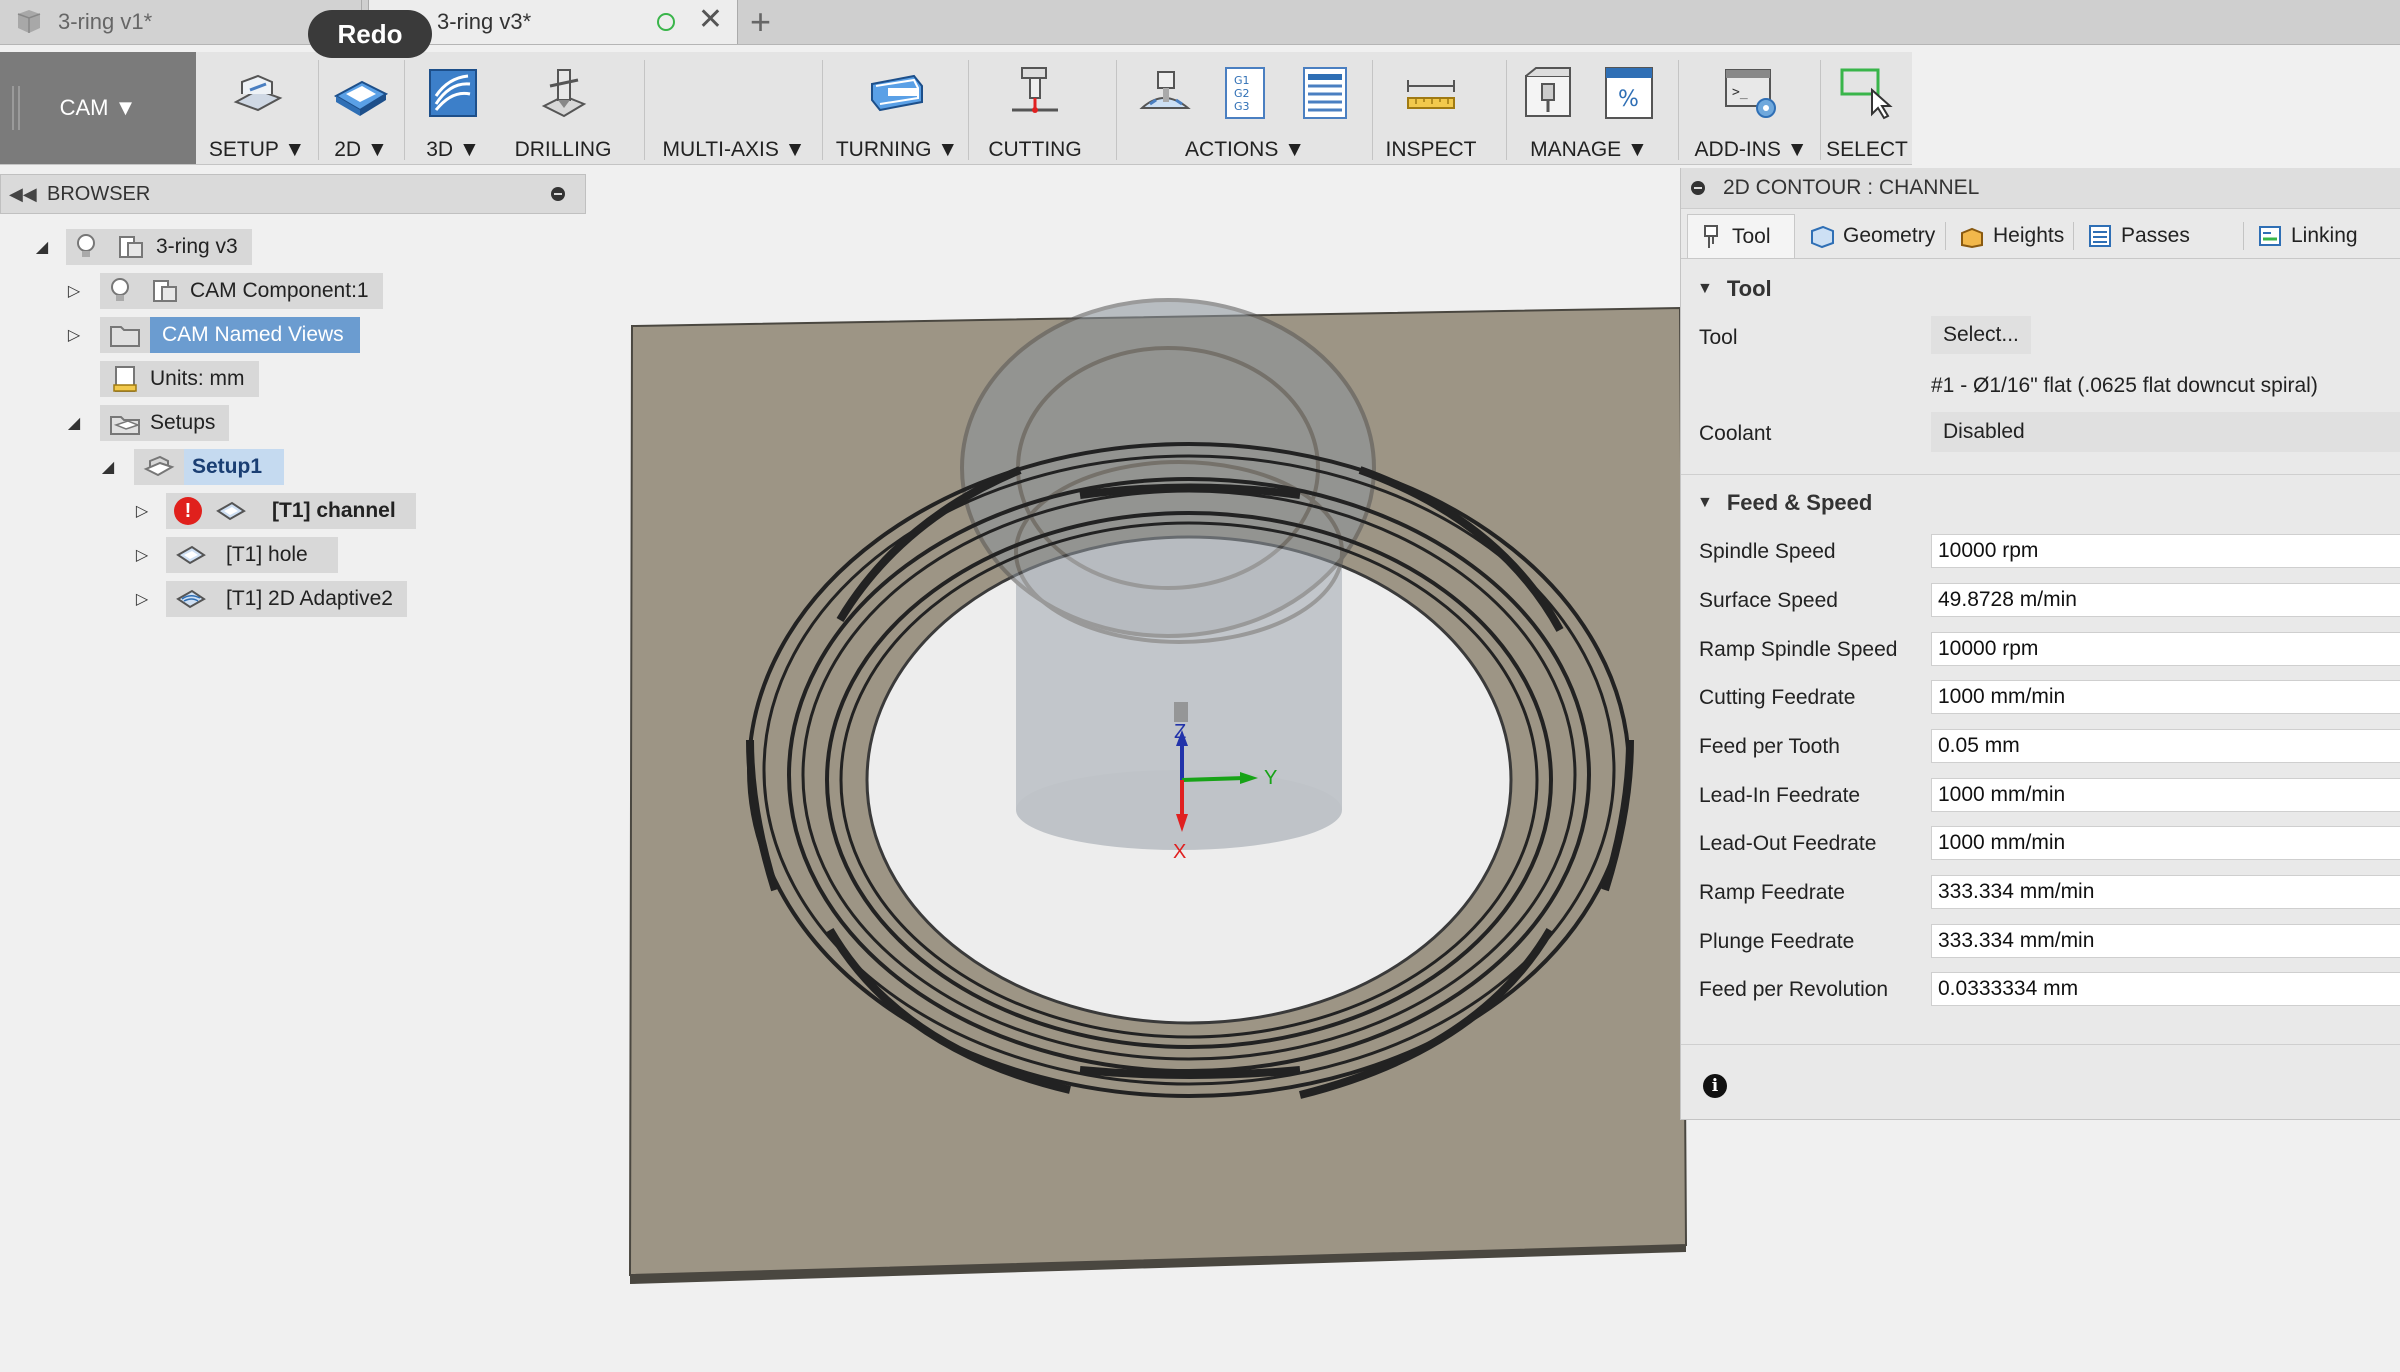 The width and height of the screenshot is (2400, 1372). What do you see at coordinates (563, 149) in the screenshot?
I see `drilling-label: DRILLING` at bounding box center [563, 149].